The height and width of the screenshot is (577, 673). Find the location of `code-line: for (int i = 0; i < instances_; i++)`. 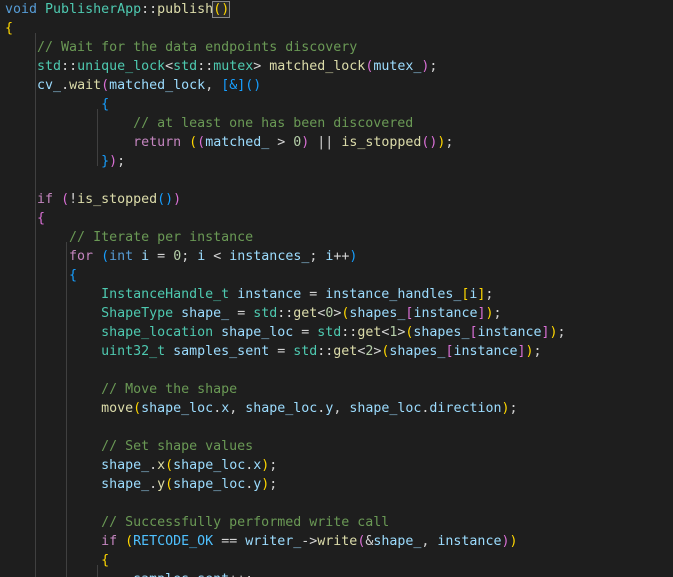

code-line: for (int i = 0; i < instances_; i++) is located at coordinates (181, 256).